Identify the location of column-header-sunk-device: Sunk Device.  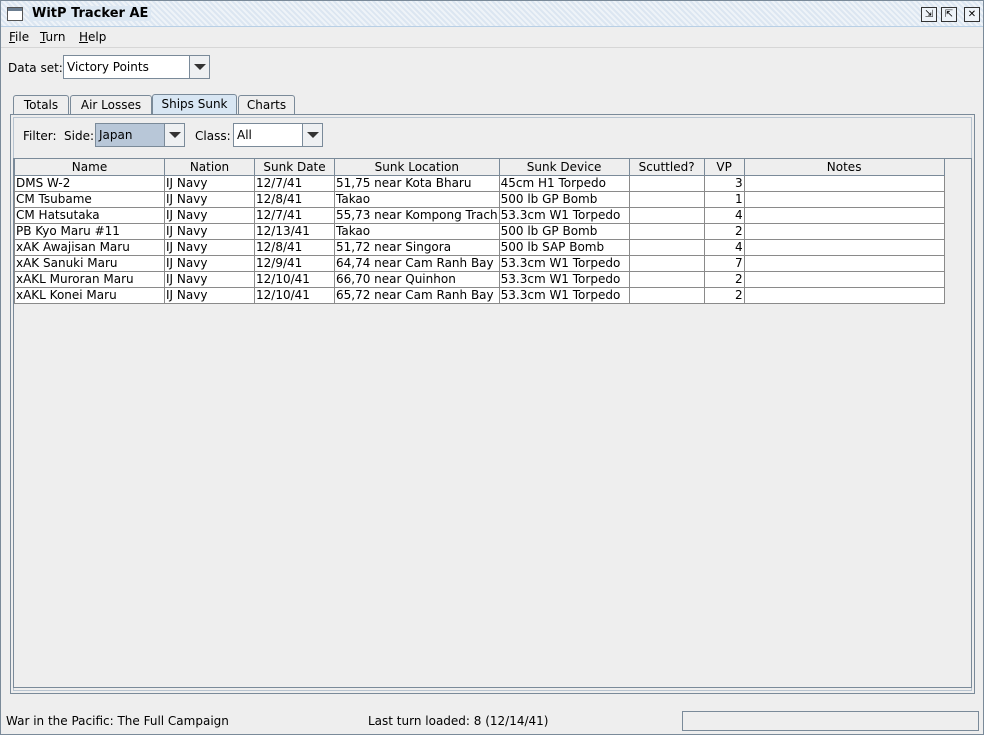
(564, 167).